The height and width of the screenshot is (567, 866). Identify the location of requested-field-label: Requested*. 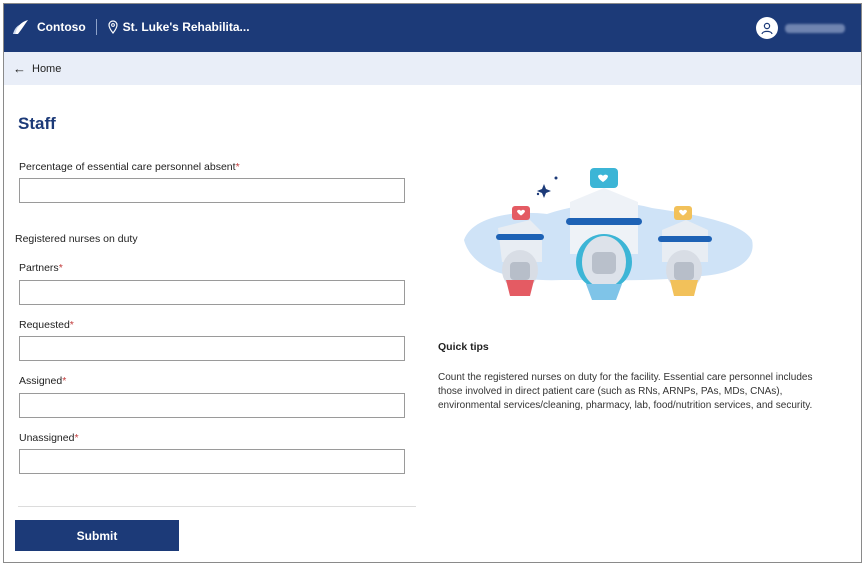
(46, 325).